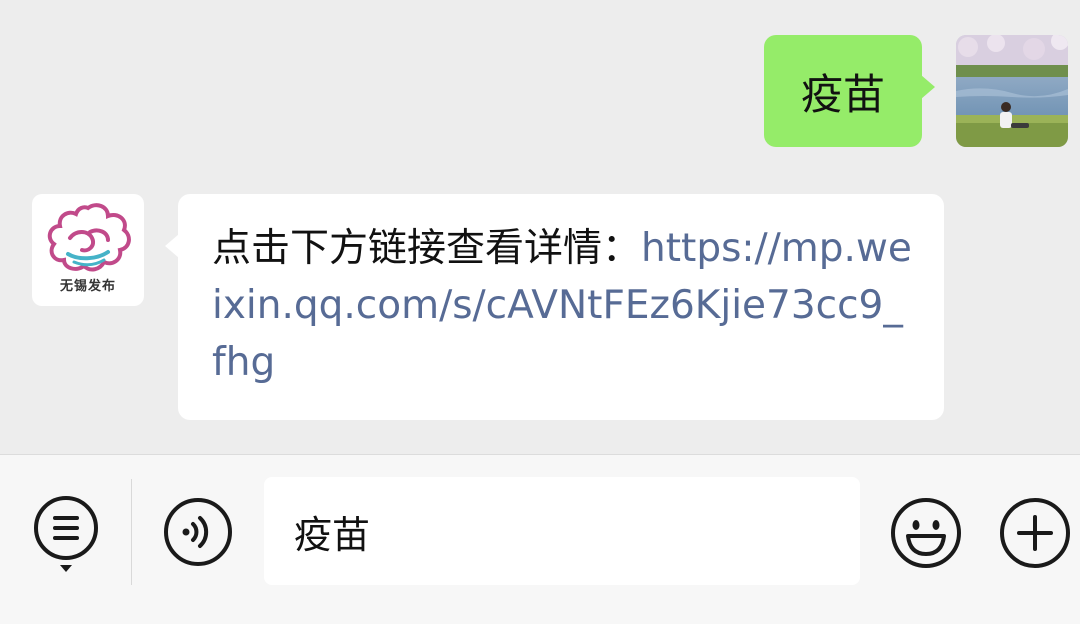  Describe the element at coordinates (332, 534) in the screenshot. I see `message-input-value: 疫苗` at that location.